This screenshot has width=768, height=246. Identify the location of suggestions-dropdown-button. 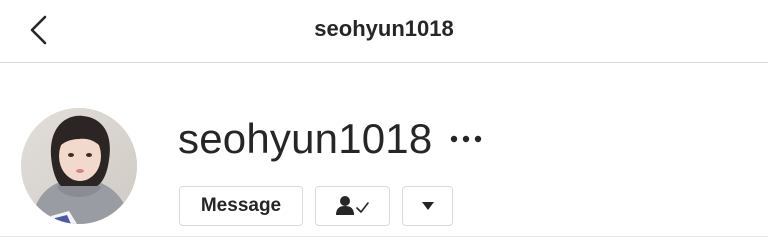
(427, 206).